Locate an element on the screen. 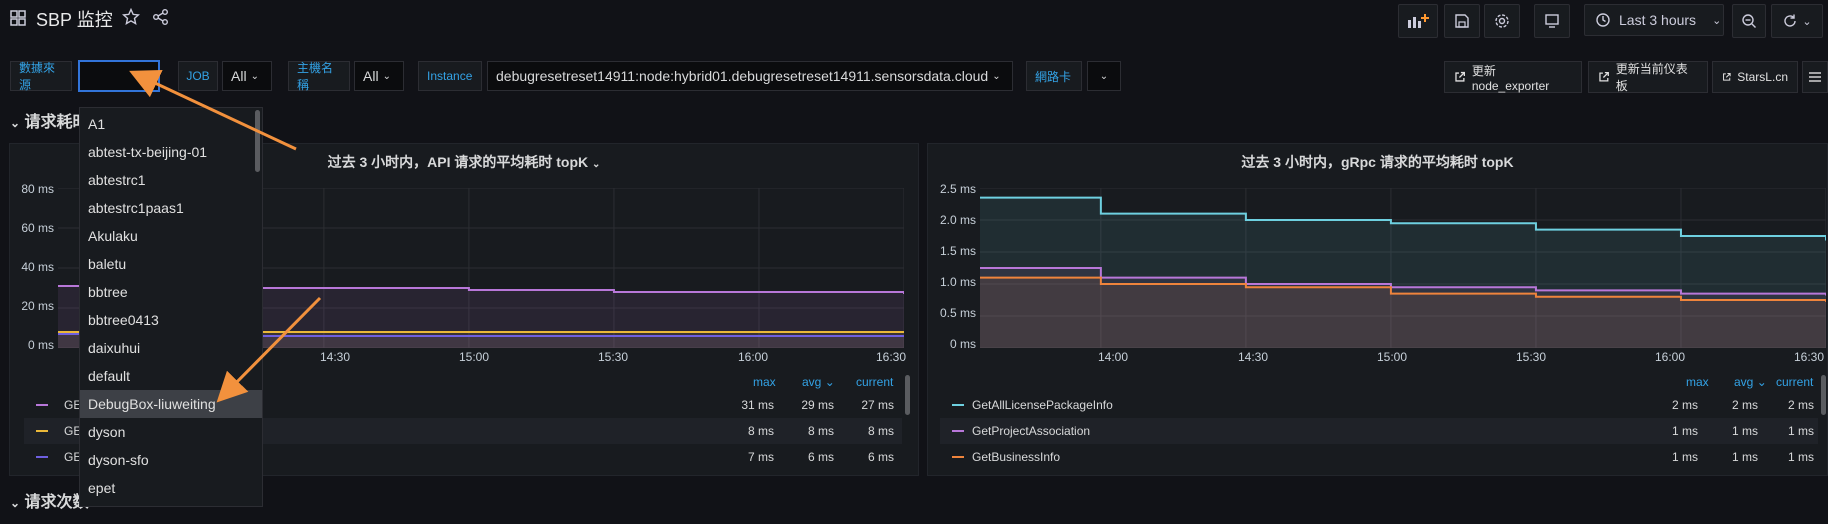 The height and width of the screenshot is (524, 1828). datasource-label: 數據來源 is located at coordinates (41, 76).